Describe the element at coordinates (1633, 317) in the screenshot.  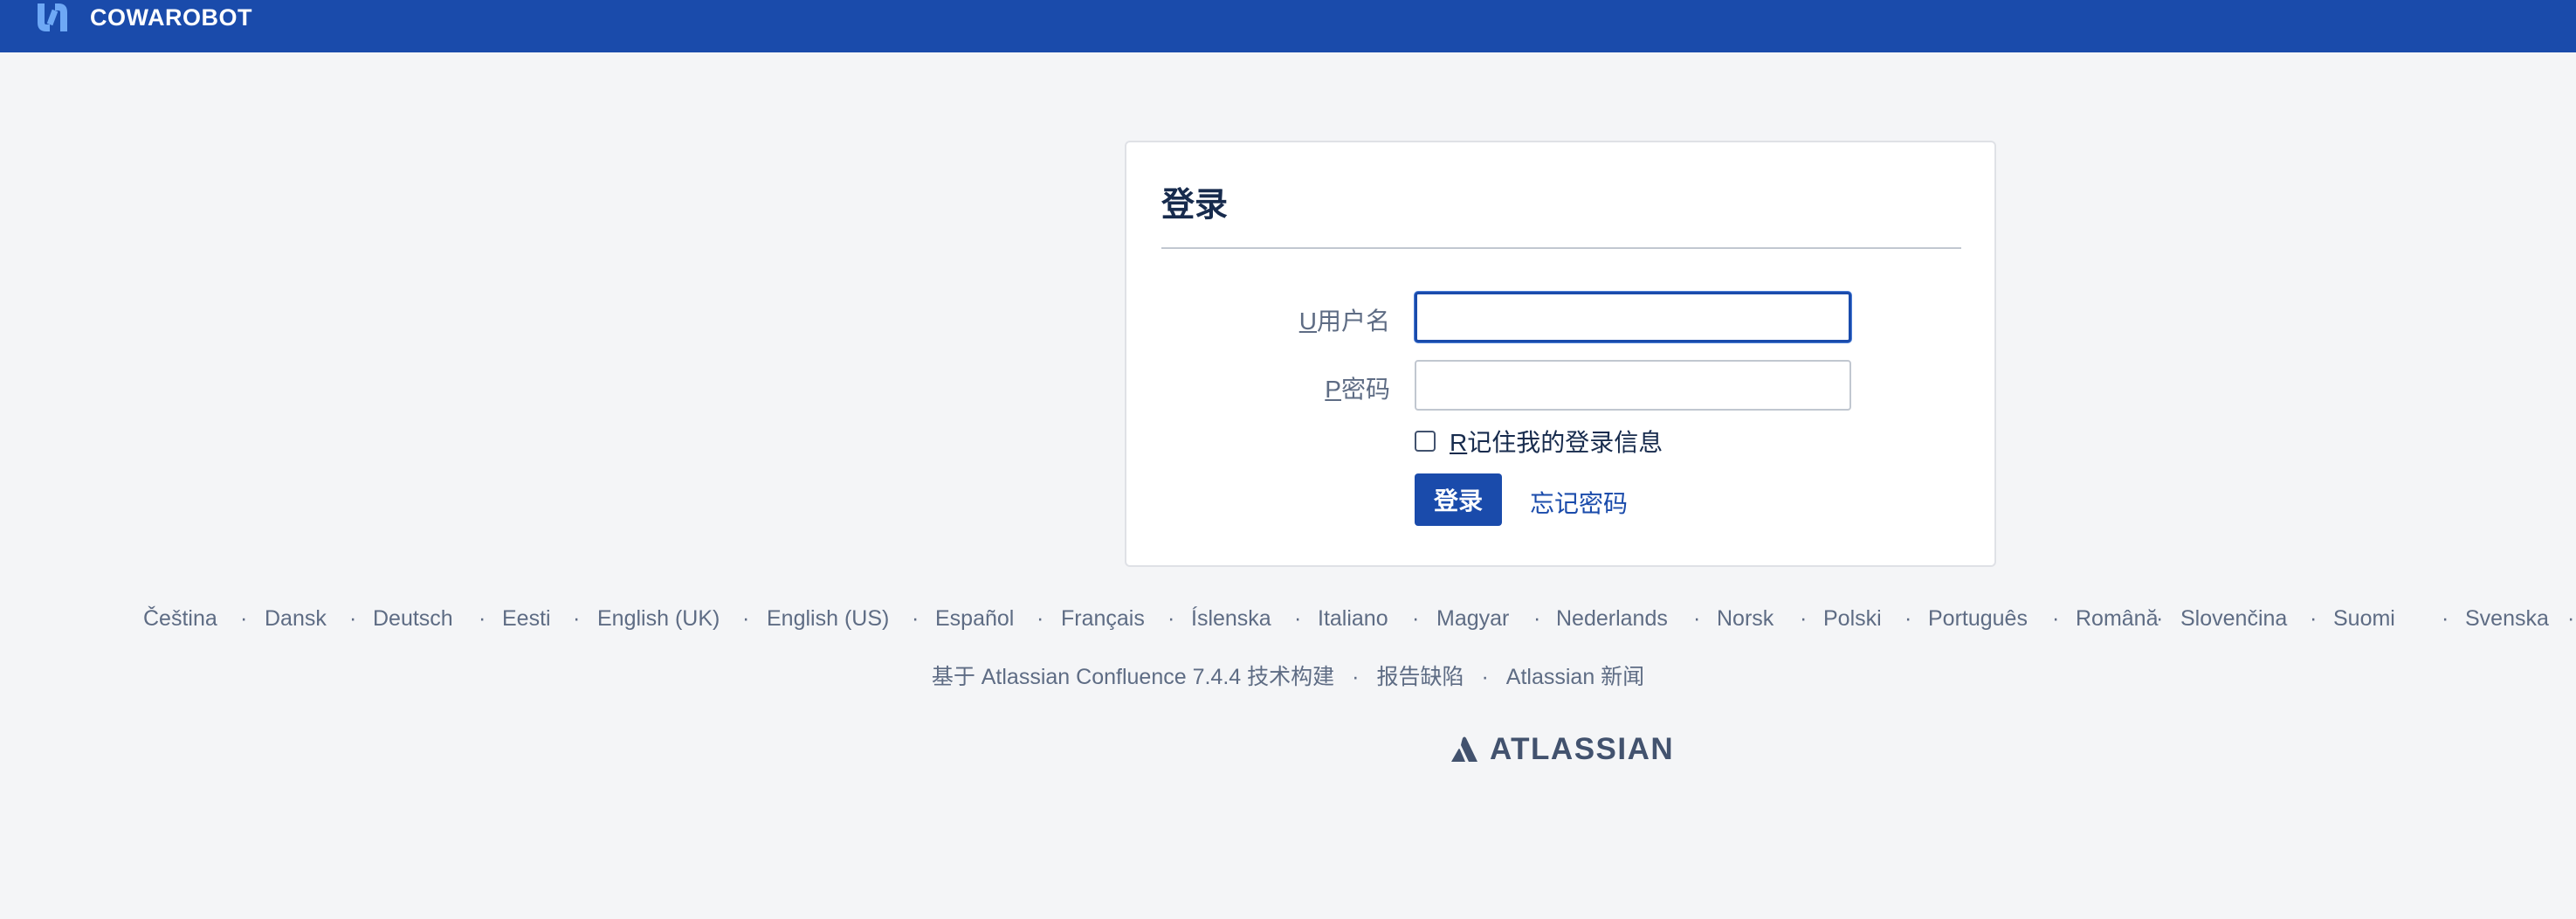
I see `username-input` at that location.